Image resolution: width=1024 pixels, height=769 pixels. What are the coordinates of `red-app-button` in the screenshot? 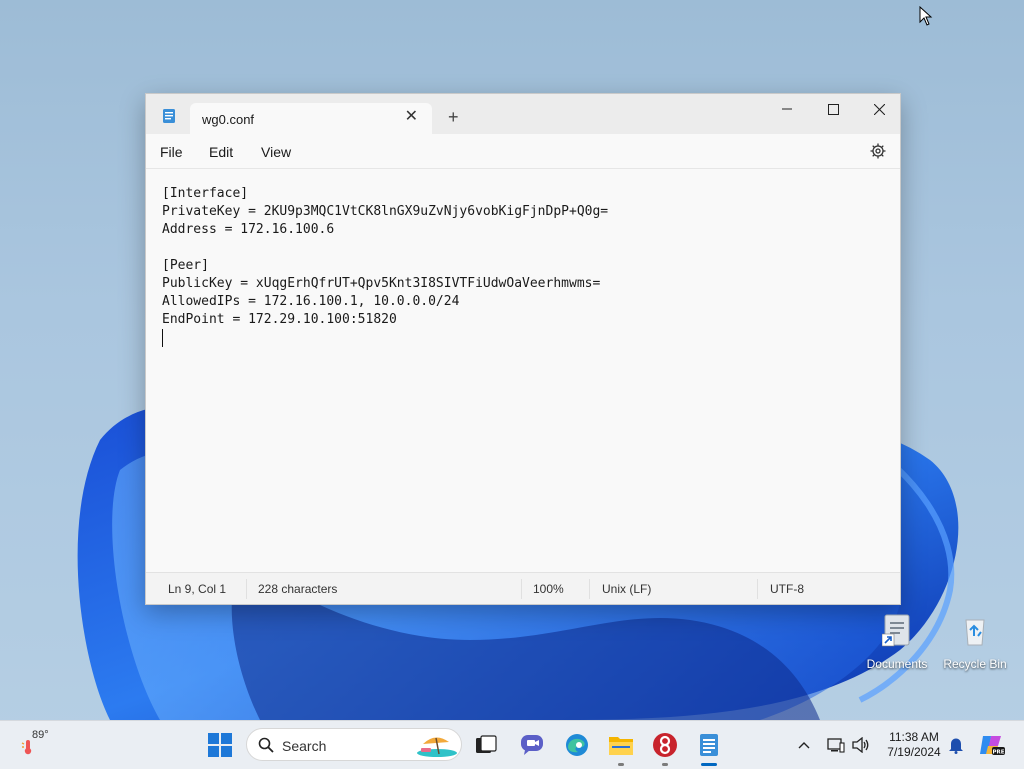 It's located at (665, 745).